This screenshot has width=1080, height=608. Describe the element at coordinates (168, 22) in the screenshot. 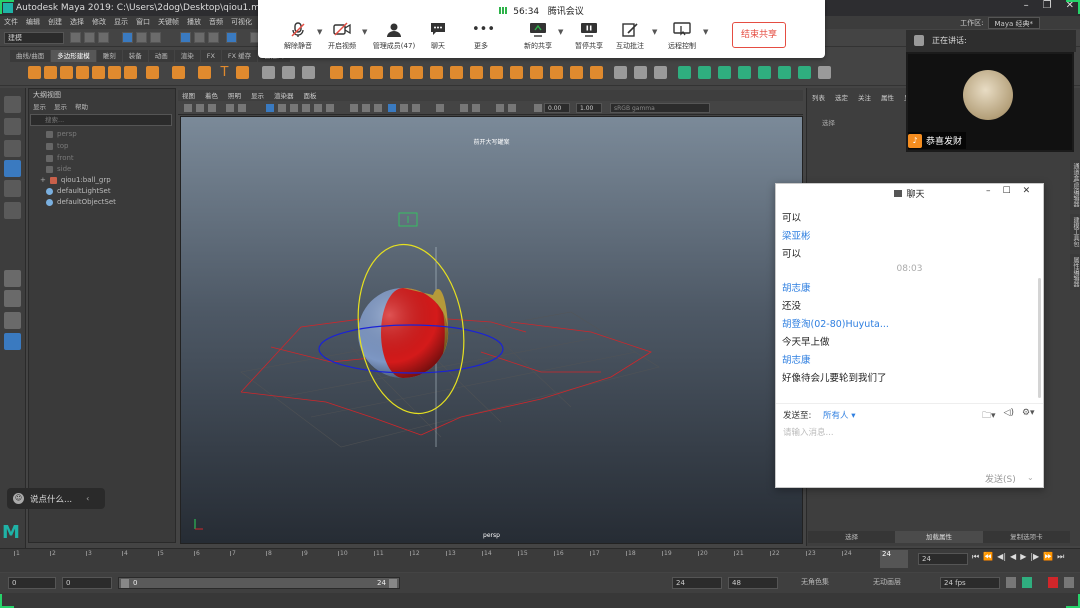

I see `menu-key: 关键帧` at that location.